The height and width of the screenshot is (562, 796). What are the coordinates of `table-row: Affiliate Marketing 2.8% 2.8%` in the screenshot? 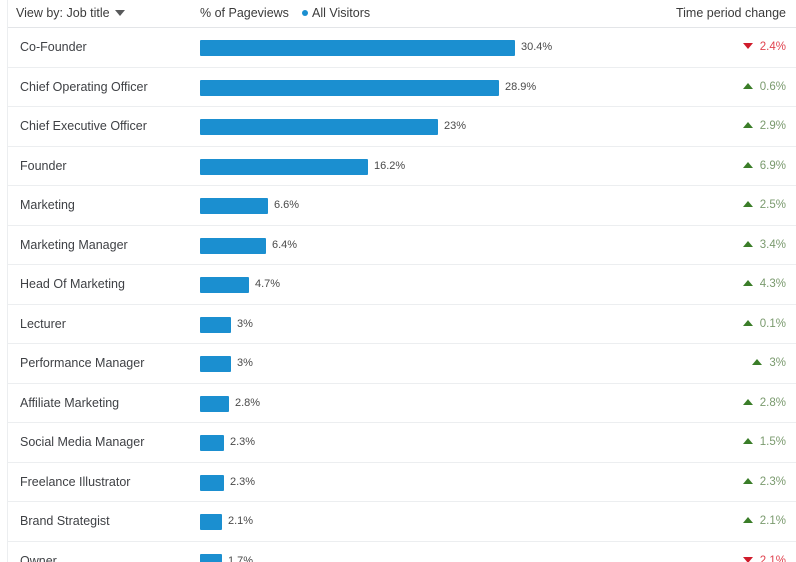 It's located at (398, 403).